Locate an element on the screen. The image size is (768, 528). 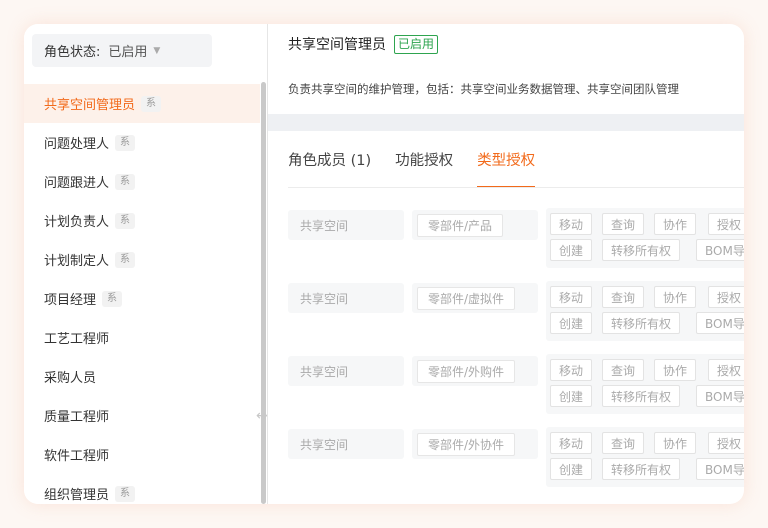
sidebar-item: 软件工程师 is located at coordinates (142, 454).